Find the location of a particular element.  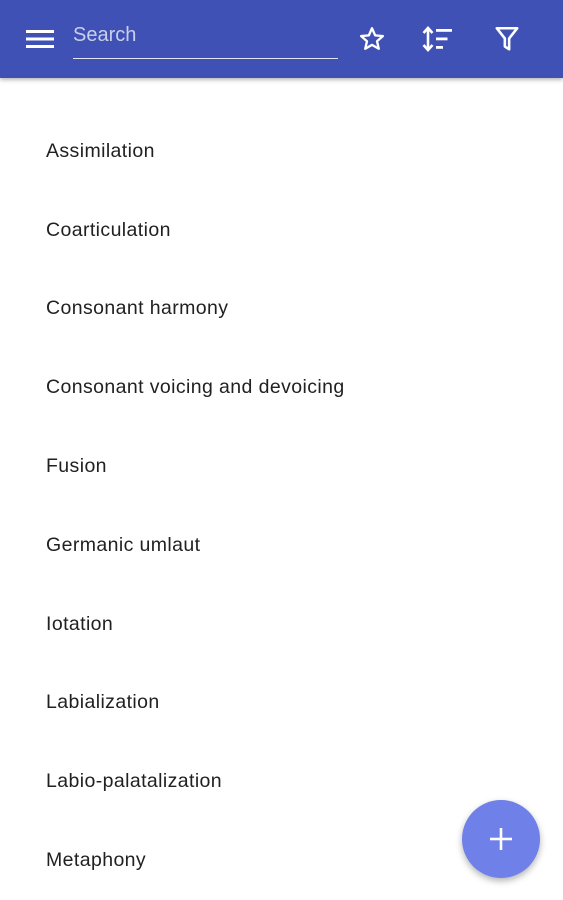

list-item-label: Fusion is located at coordinates (76, 466).